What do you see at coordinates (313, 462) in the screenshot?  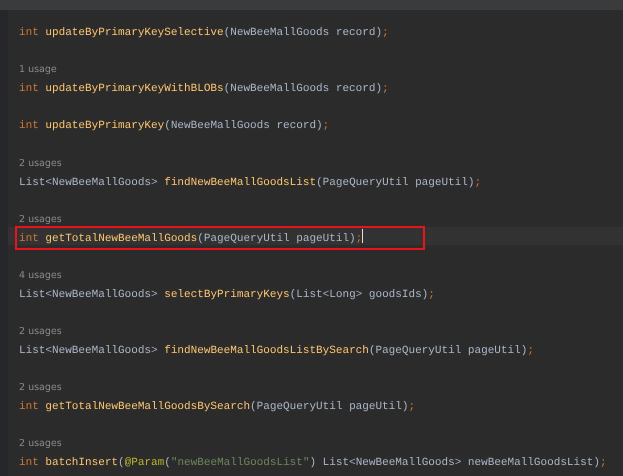 I see `code-line: int batchInsert(@Param("newBeeMallGoodsList") List<NewBeeMallGoods> newBeeMallGoodsList);` at bounding box center [313, 462].